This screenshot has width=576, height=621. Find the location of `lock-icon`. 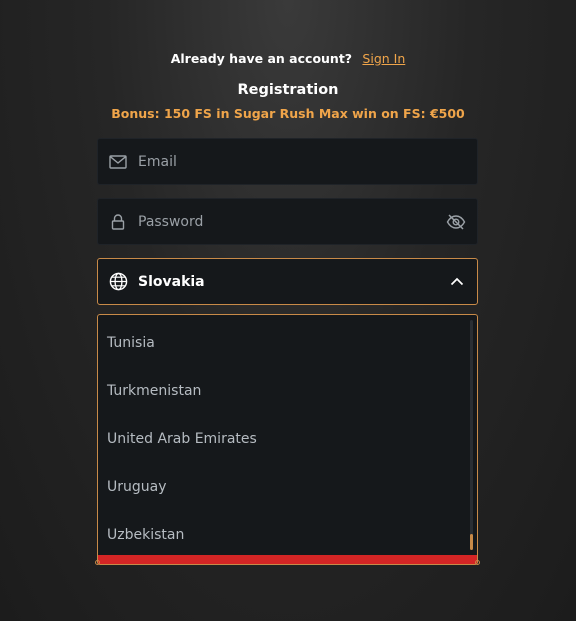

lock-icon is located at coordinates (118, 222).